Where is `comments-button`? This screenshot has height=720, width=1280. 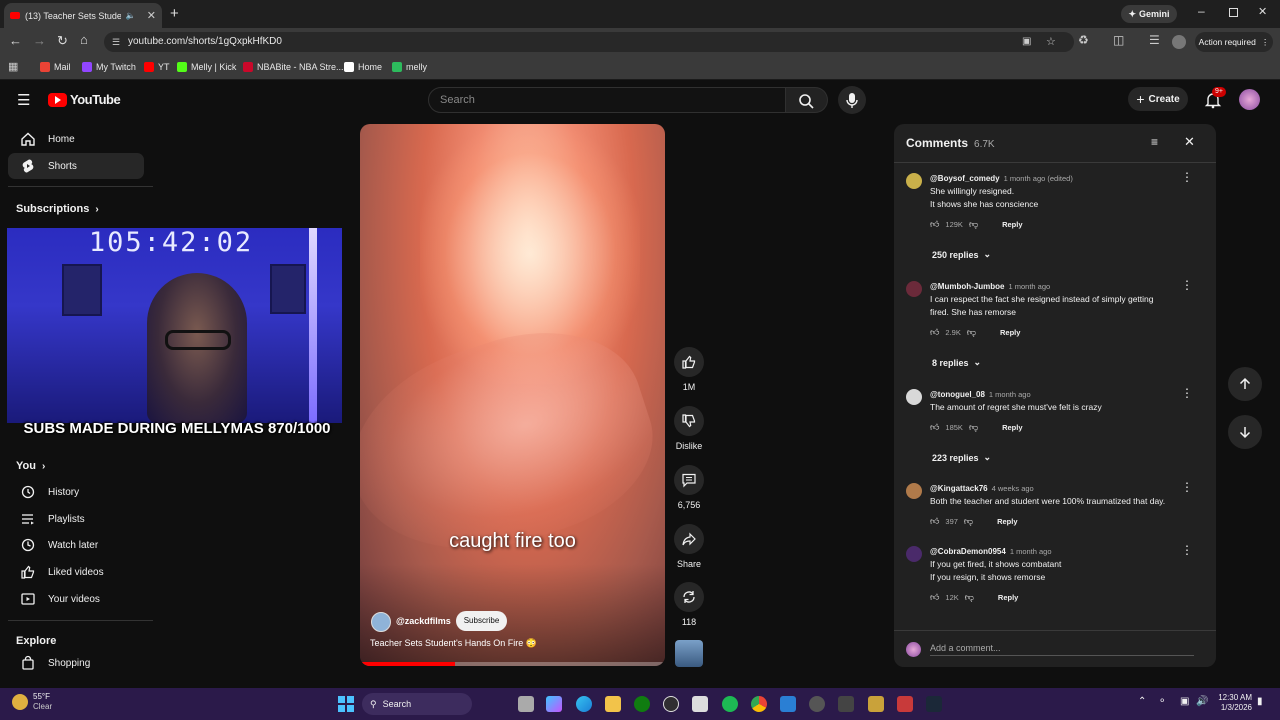
comments-button is located at coordinates (689, 480).